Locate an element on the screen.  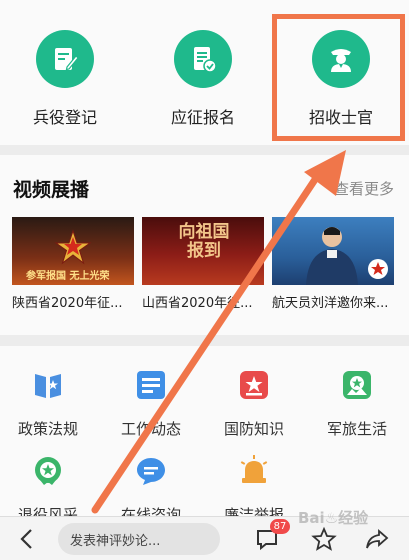
bottom-toolbar: 发表神评妙论... 87 is located at coordinates (204, 538).